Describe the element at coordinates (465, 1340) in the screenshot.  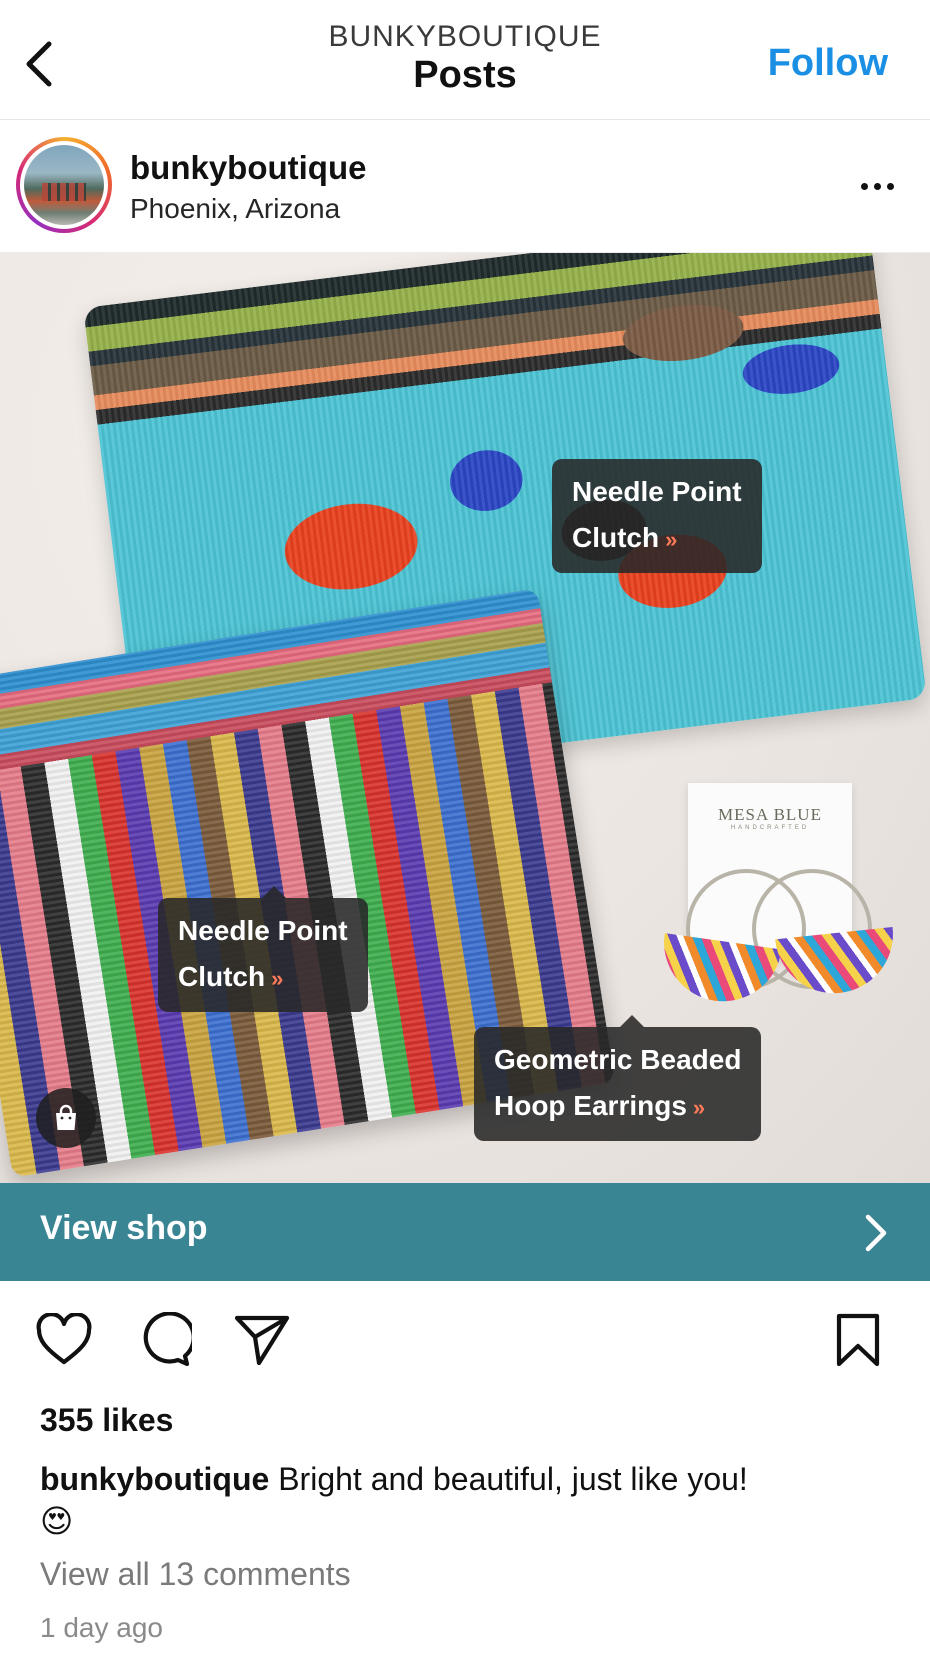
I see `post-actions` at that location.